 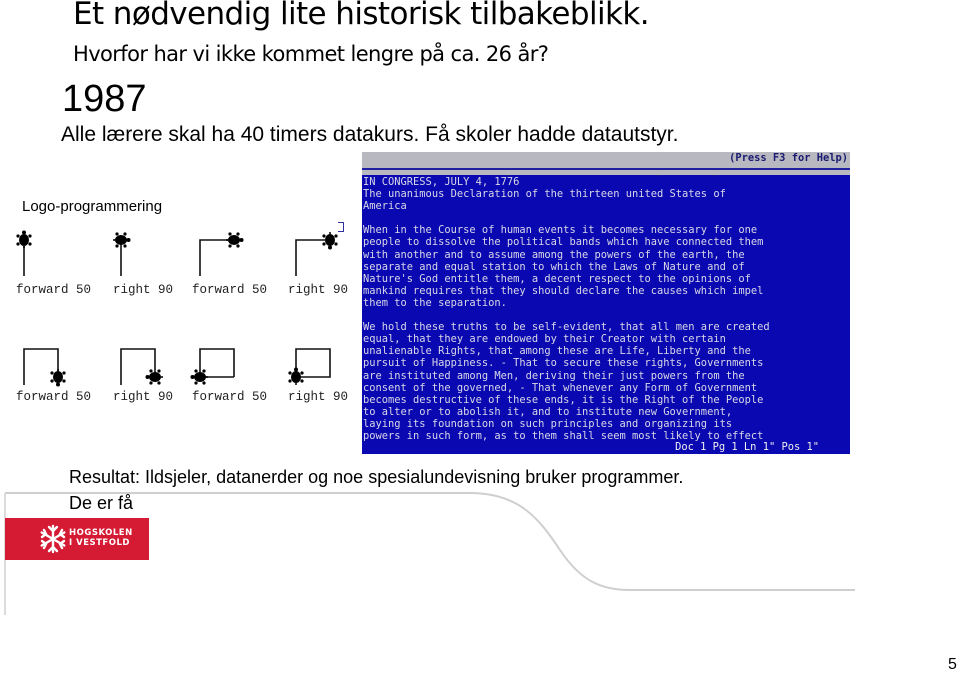 I want to click on year-heading: 1987, so click(x=104, y=99).